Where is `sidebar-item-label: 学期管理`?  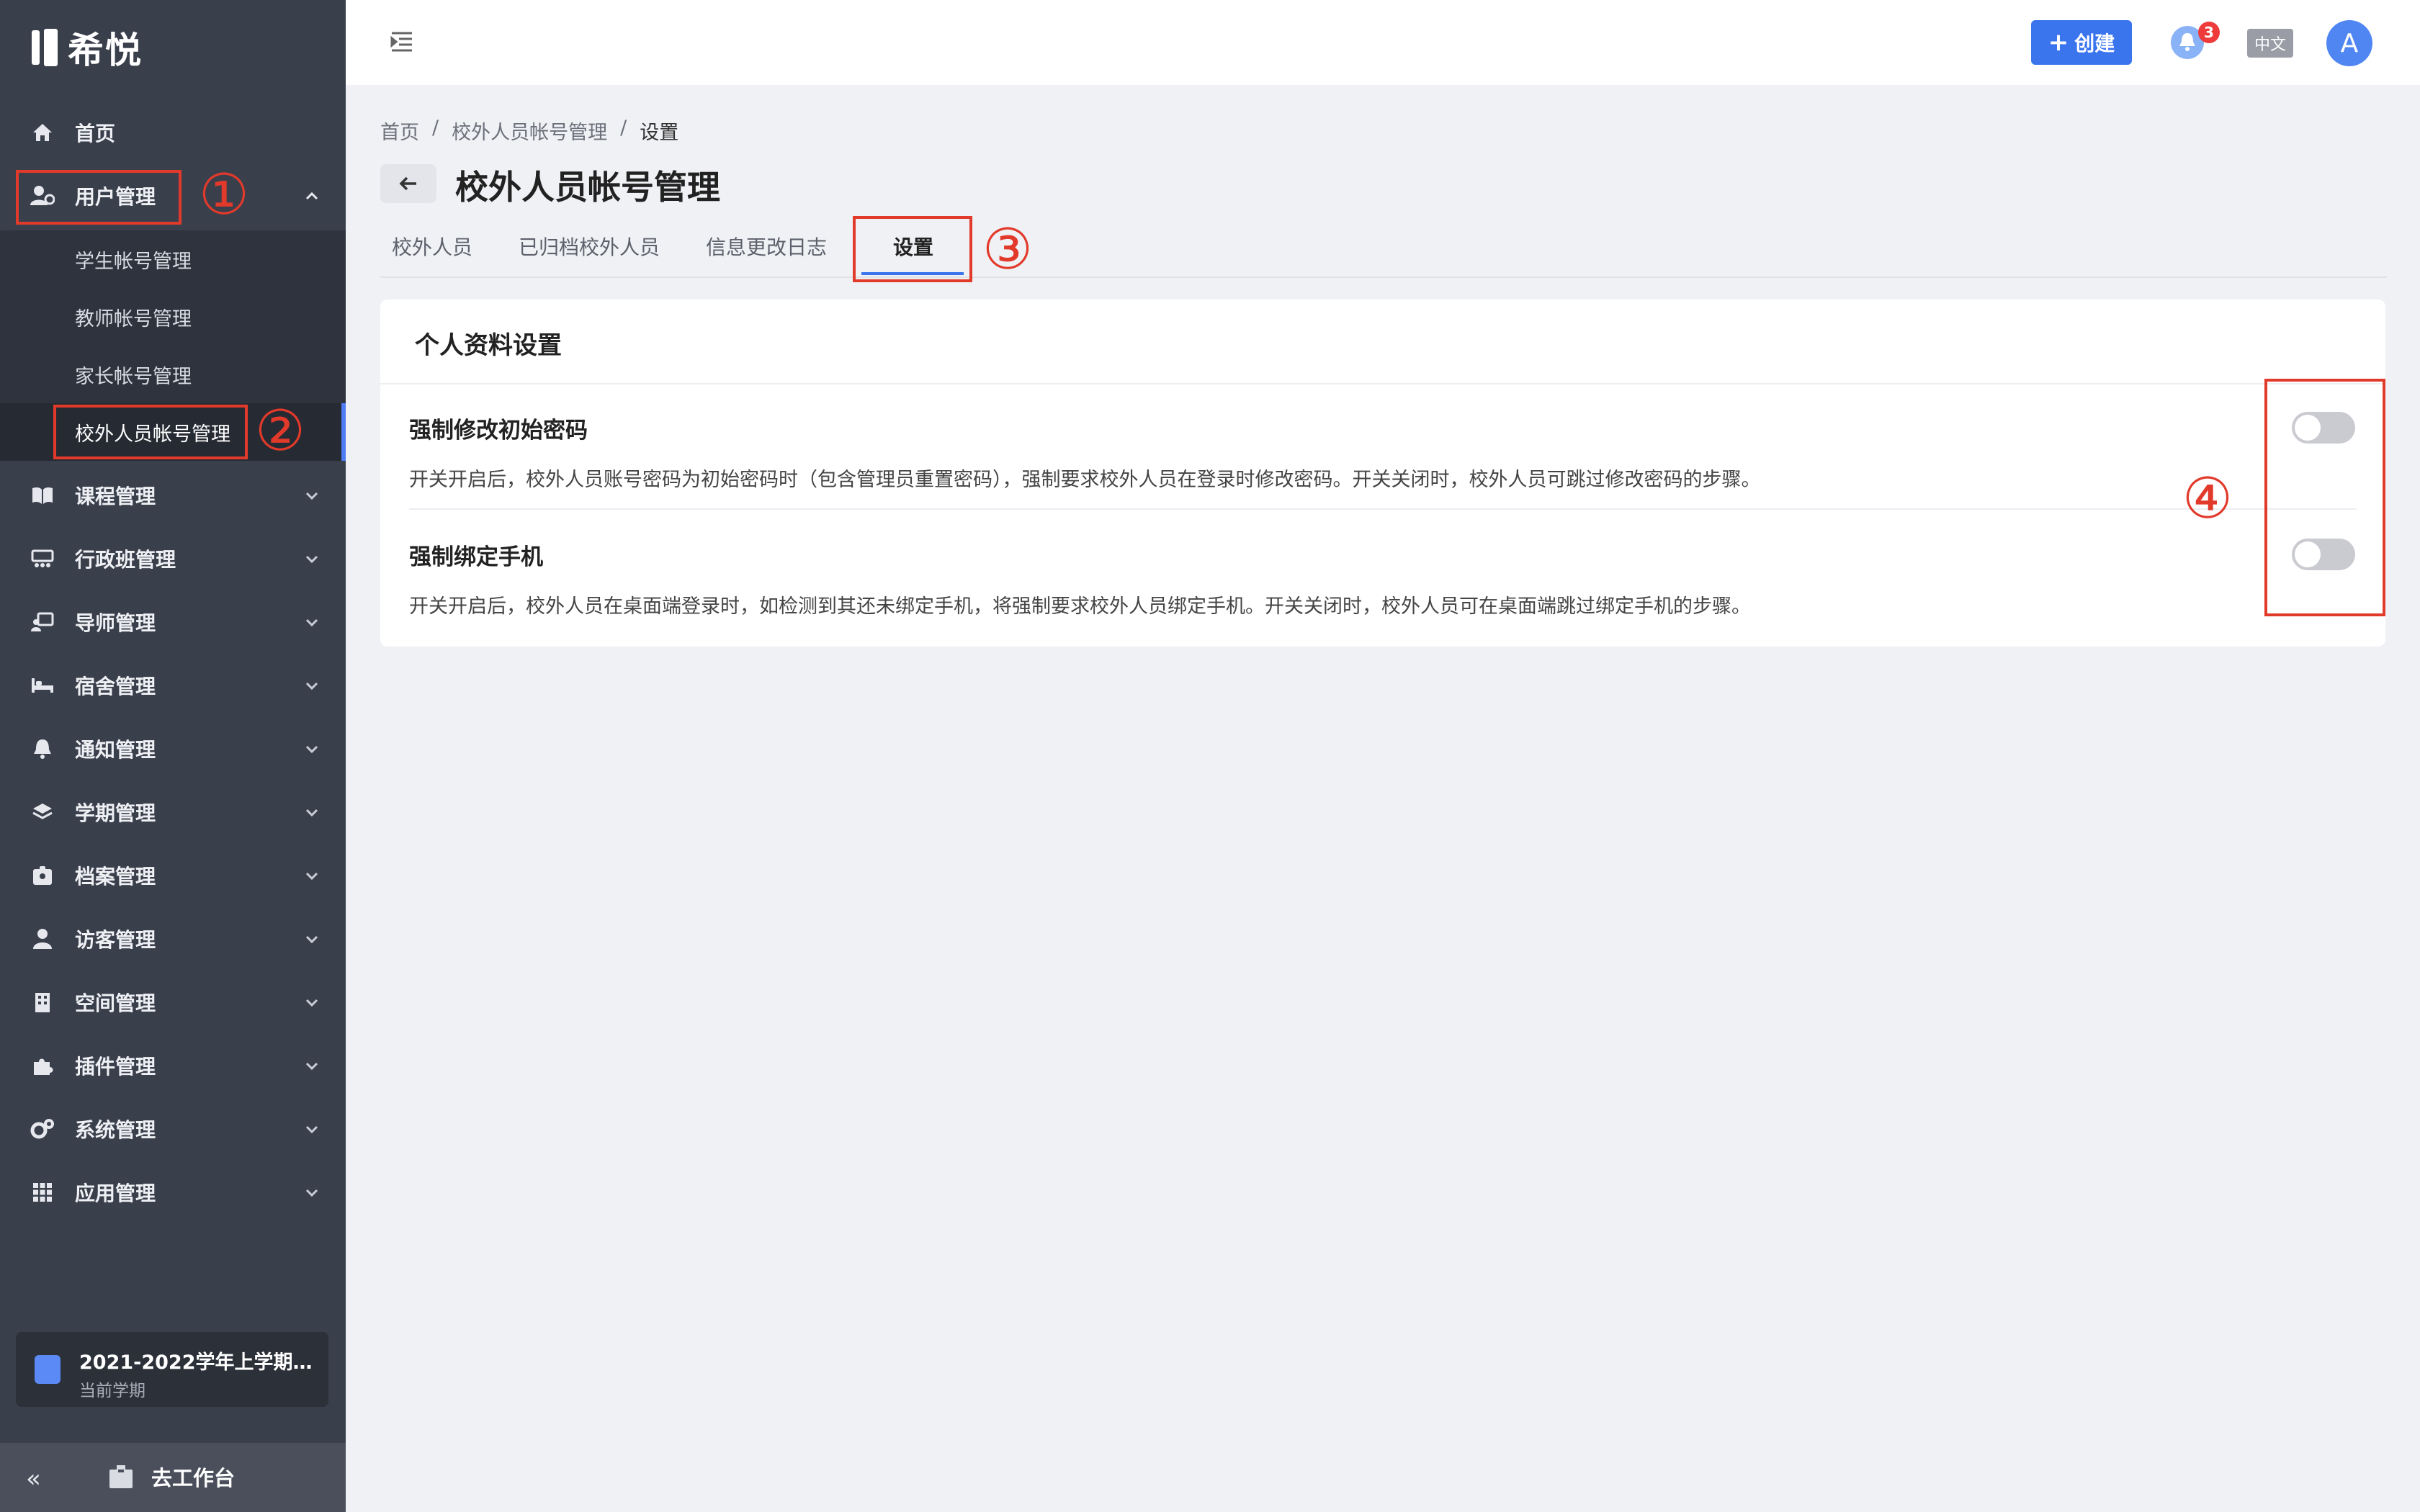 sidebar-item-label: 学期管理 is located at coordinates (115, 813).